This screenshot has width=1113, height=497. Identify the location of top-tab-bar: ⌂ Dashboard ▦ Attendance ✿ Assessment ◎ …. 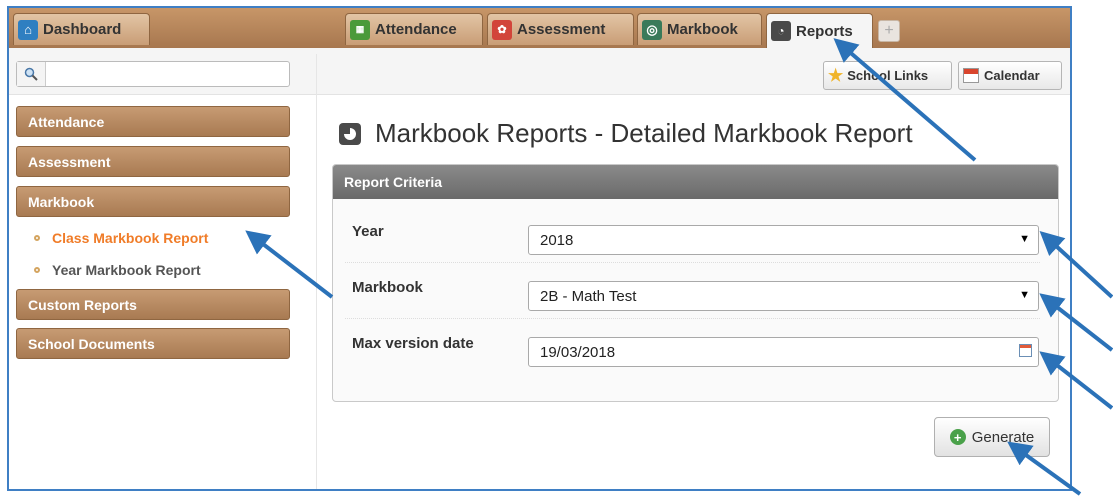
(539, 28).